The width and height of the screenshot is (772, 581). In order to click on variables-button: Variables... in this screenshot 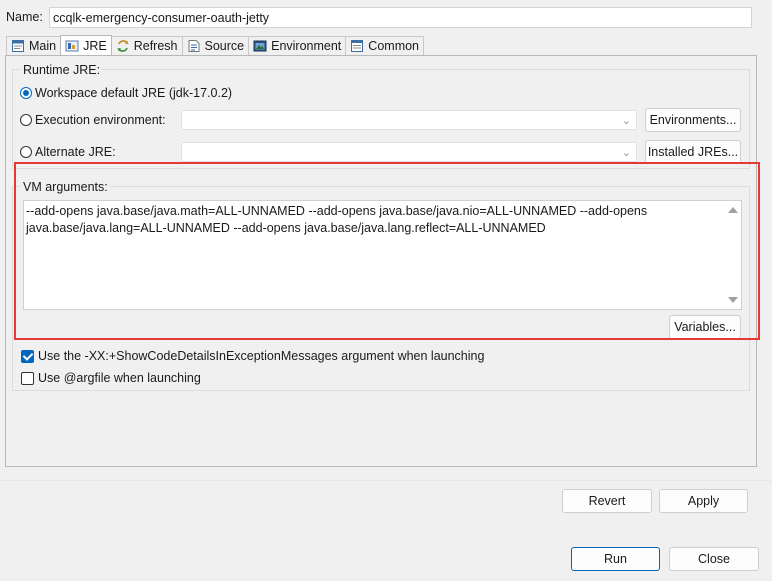, I will do `click(705, 327)`.